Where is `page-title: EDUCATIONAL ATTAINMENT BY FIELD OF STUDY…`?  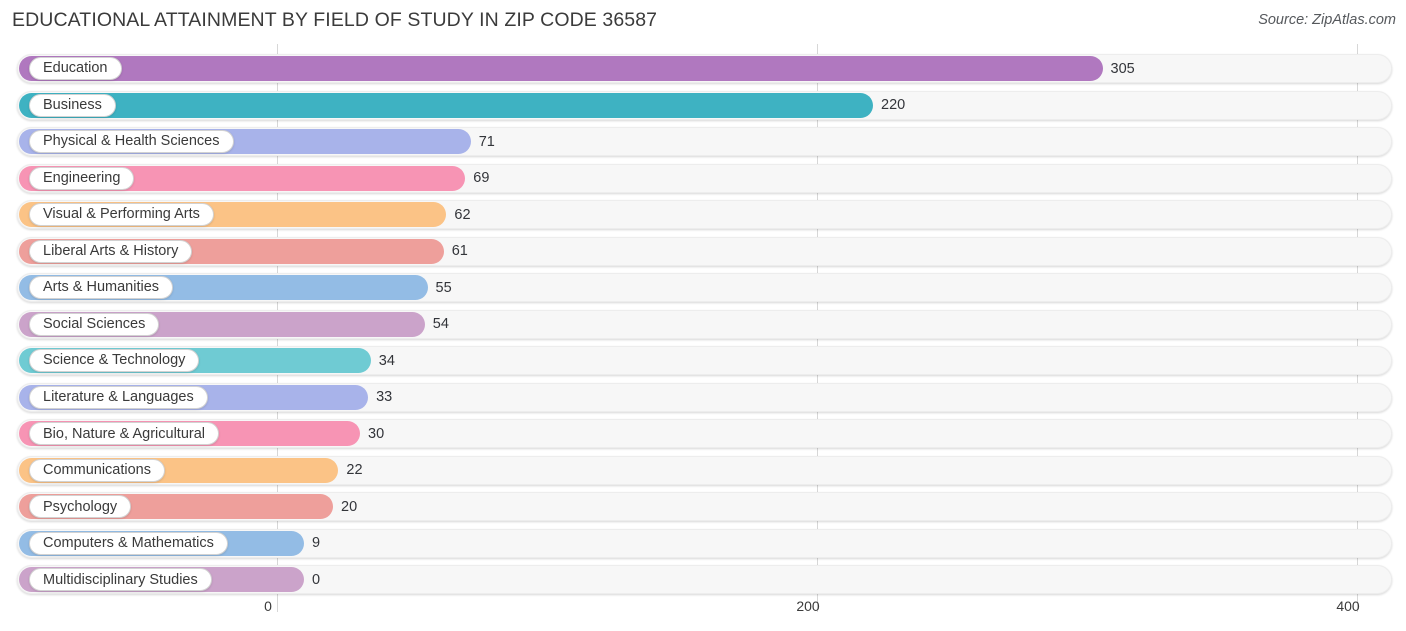
page-title: EDUCATIONAL ATTAINMENT BY FIELD OF STUDY… is located at coordinates (335, 20).